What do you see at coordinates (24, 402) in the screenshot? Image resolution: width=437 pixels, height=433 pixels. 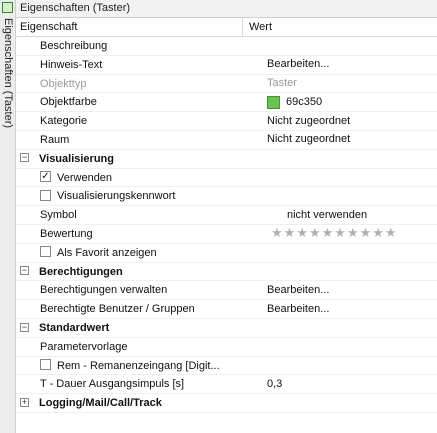 I see `expand-icon: +` at bounding box center [24, 402].